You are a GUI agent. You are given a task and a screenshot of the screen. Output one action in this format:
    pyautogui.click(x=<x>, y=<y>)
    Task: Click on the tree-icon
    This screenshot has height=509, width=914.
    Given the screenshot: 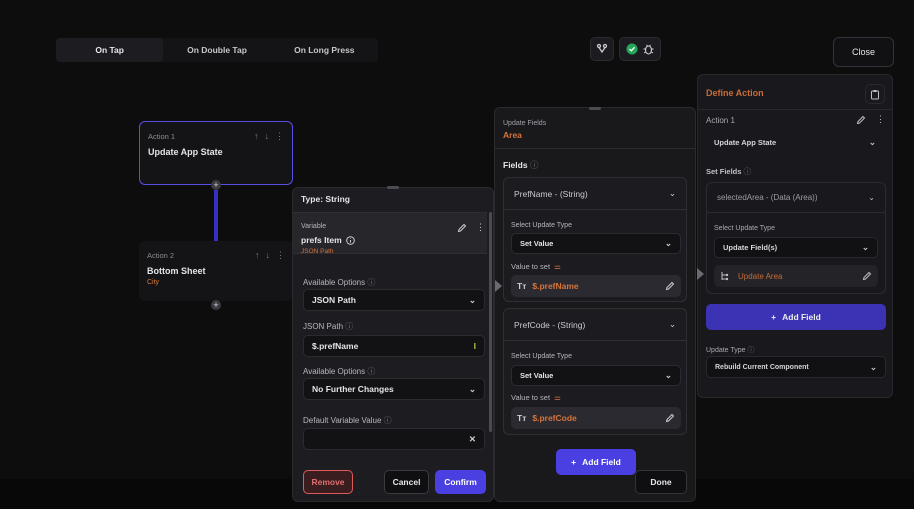 What is the action you would take?
    pyautogui.click(x=725, y=276)
    